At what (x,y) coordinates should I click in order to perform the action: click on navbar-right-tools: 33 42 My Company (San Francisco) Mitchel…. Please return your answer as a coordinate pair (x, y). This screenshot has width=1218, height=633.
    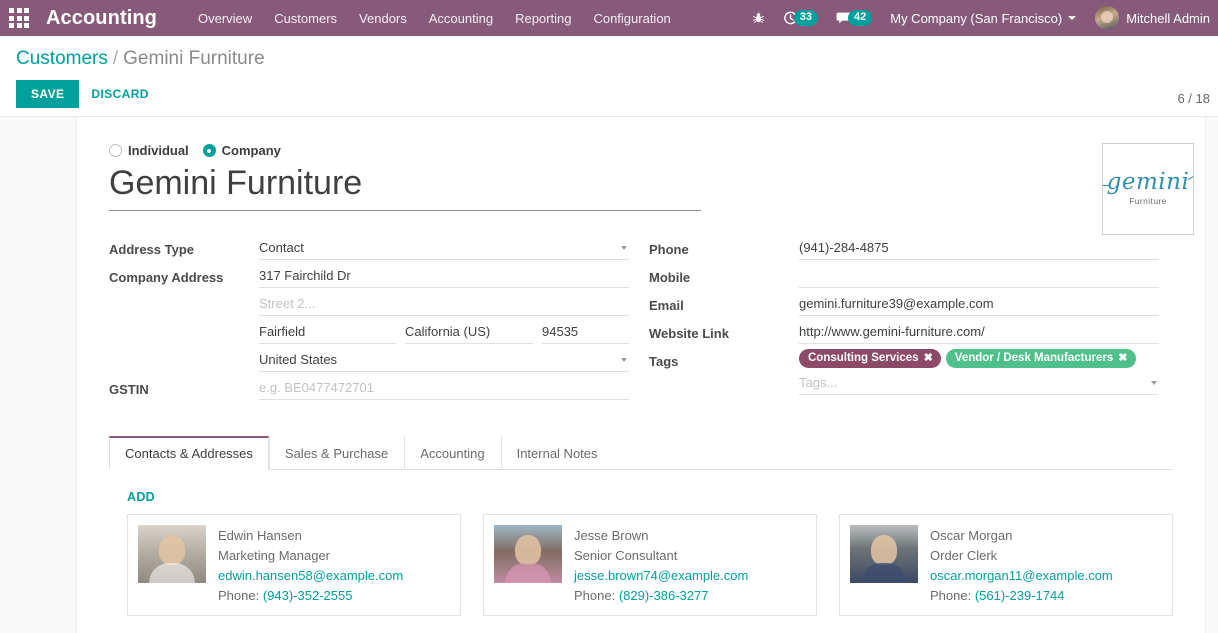
    Looking at the image, I should click on (980, 18).